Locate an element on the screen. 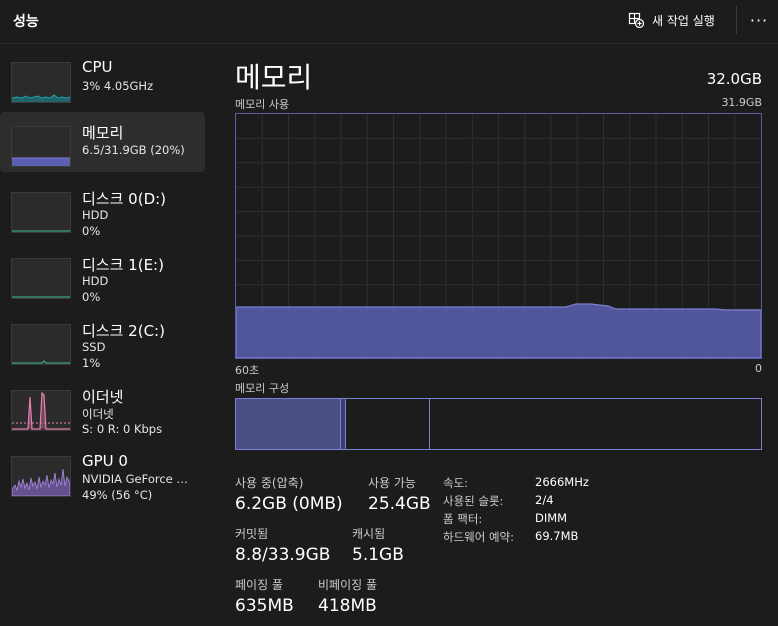  disk-0-thumbnail is located at coordinates (41, 212).